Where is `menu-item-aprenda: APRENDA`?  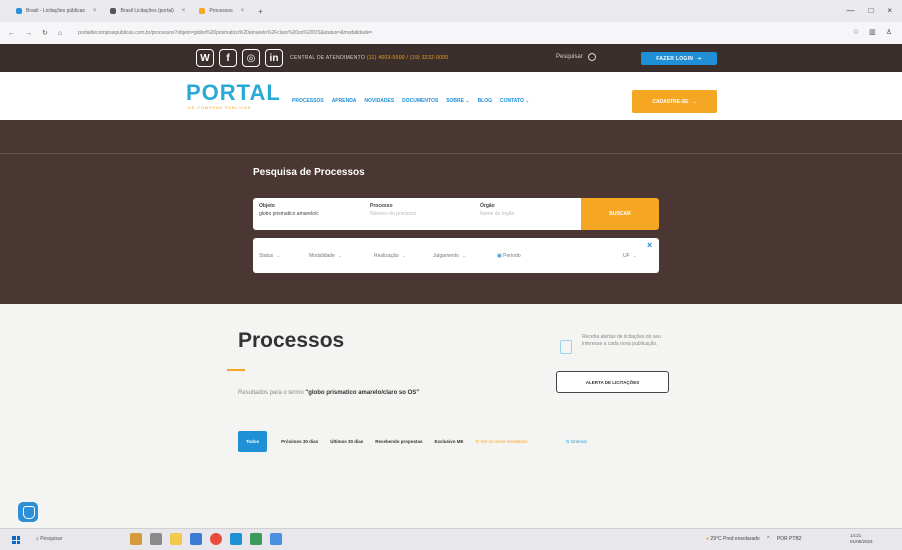
menu-item-aprenda: APRENDA is located at coordinates (344, 101).